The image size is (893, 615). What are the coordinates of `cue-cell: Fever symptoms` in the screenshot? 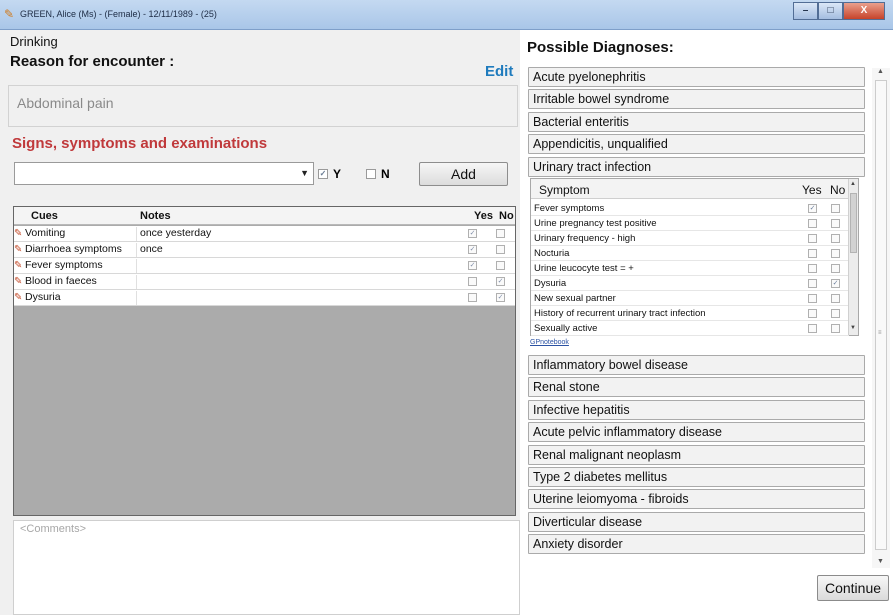 It's located at (81, 266).